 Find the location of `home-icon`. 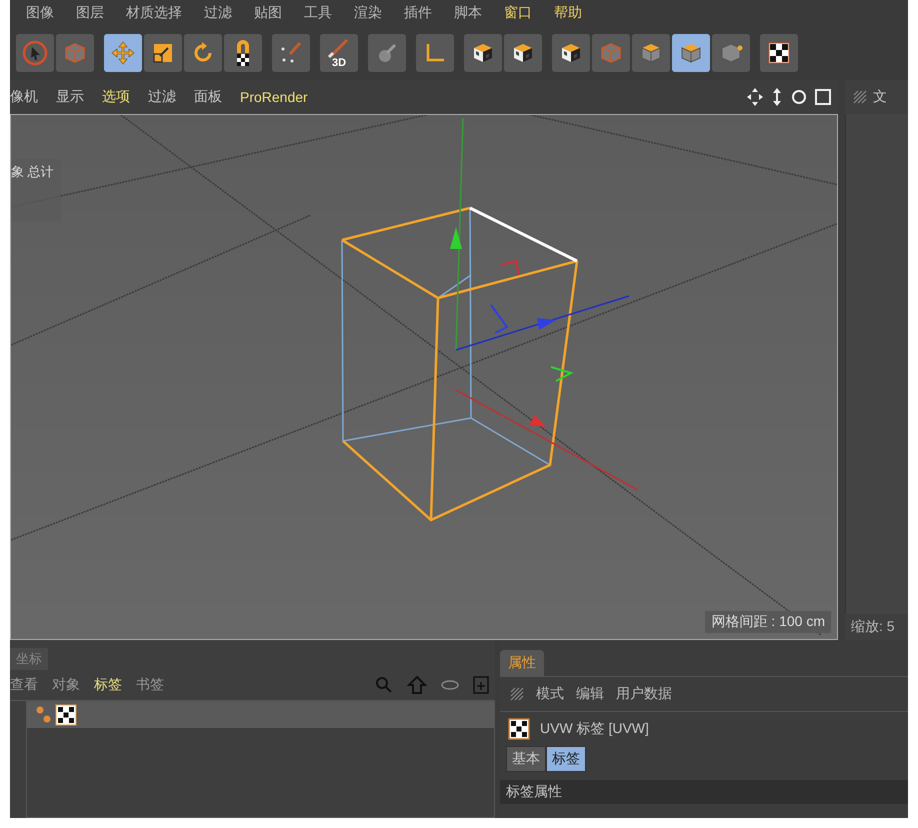

home-icon is located at coordinates (417, 685).